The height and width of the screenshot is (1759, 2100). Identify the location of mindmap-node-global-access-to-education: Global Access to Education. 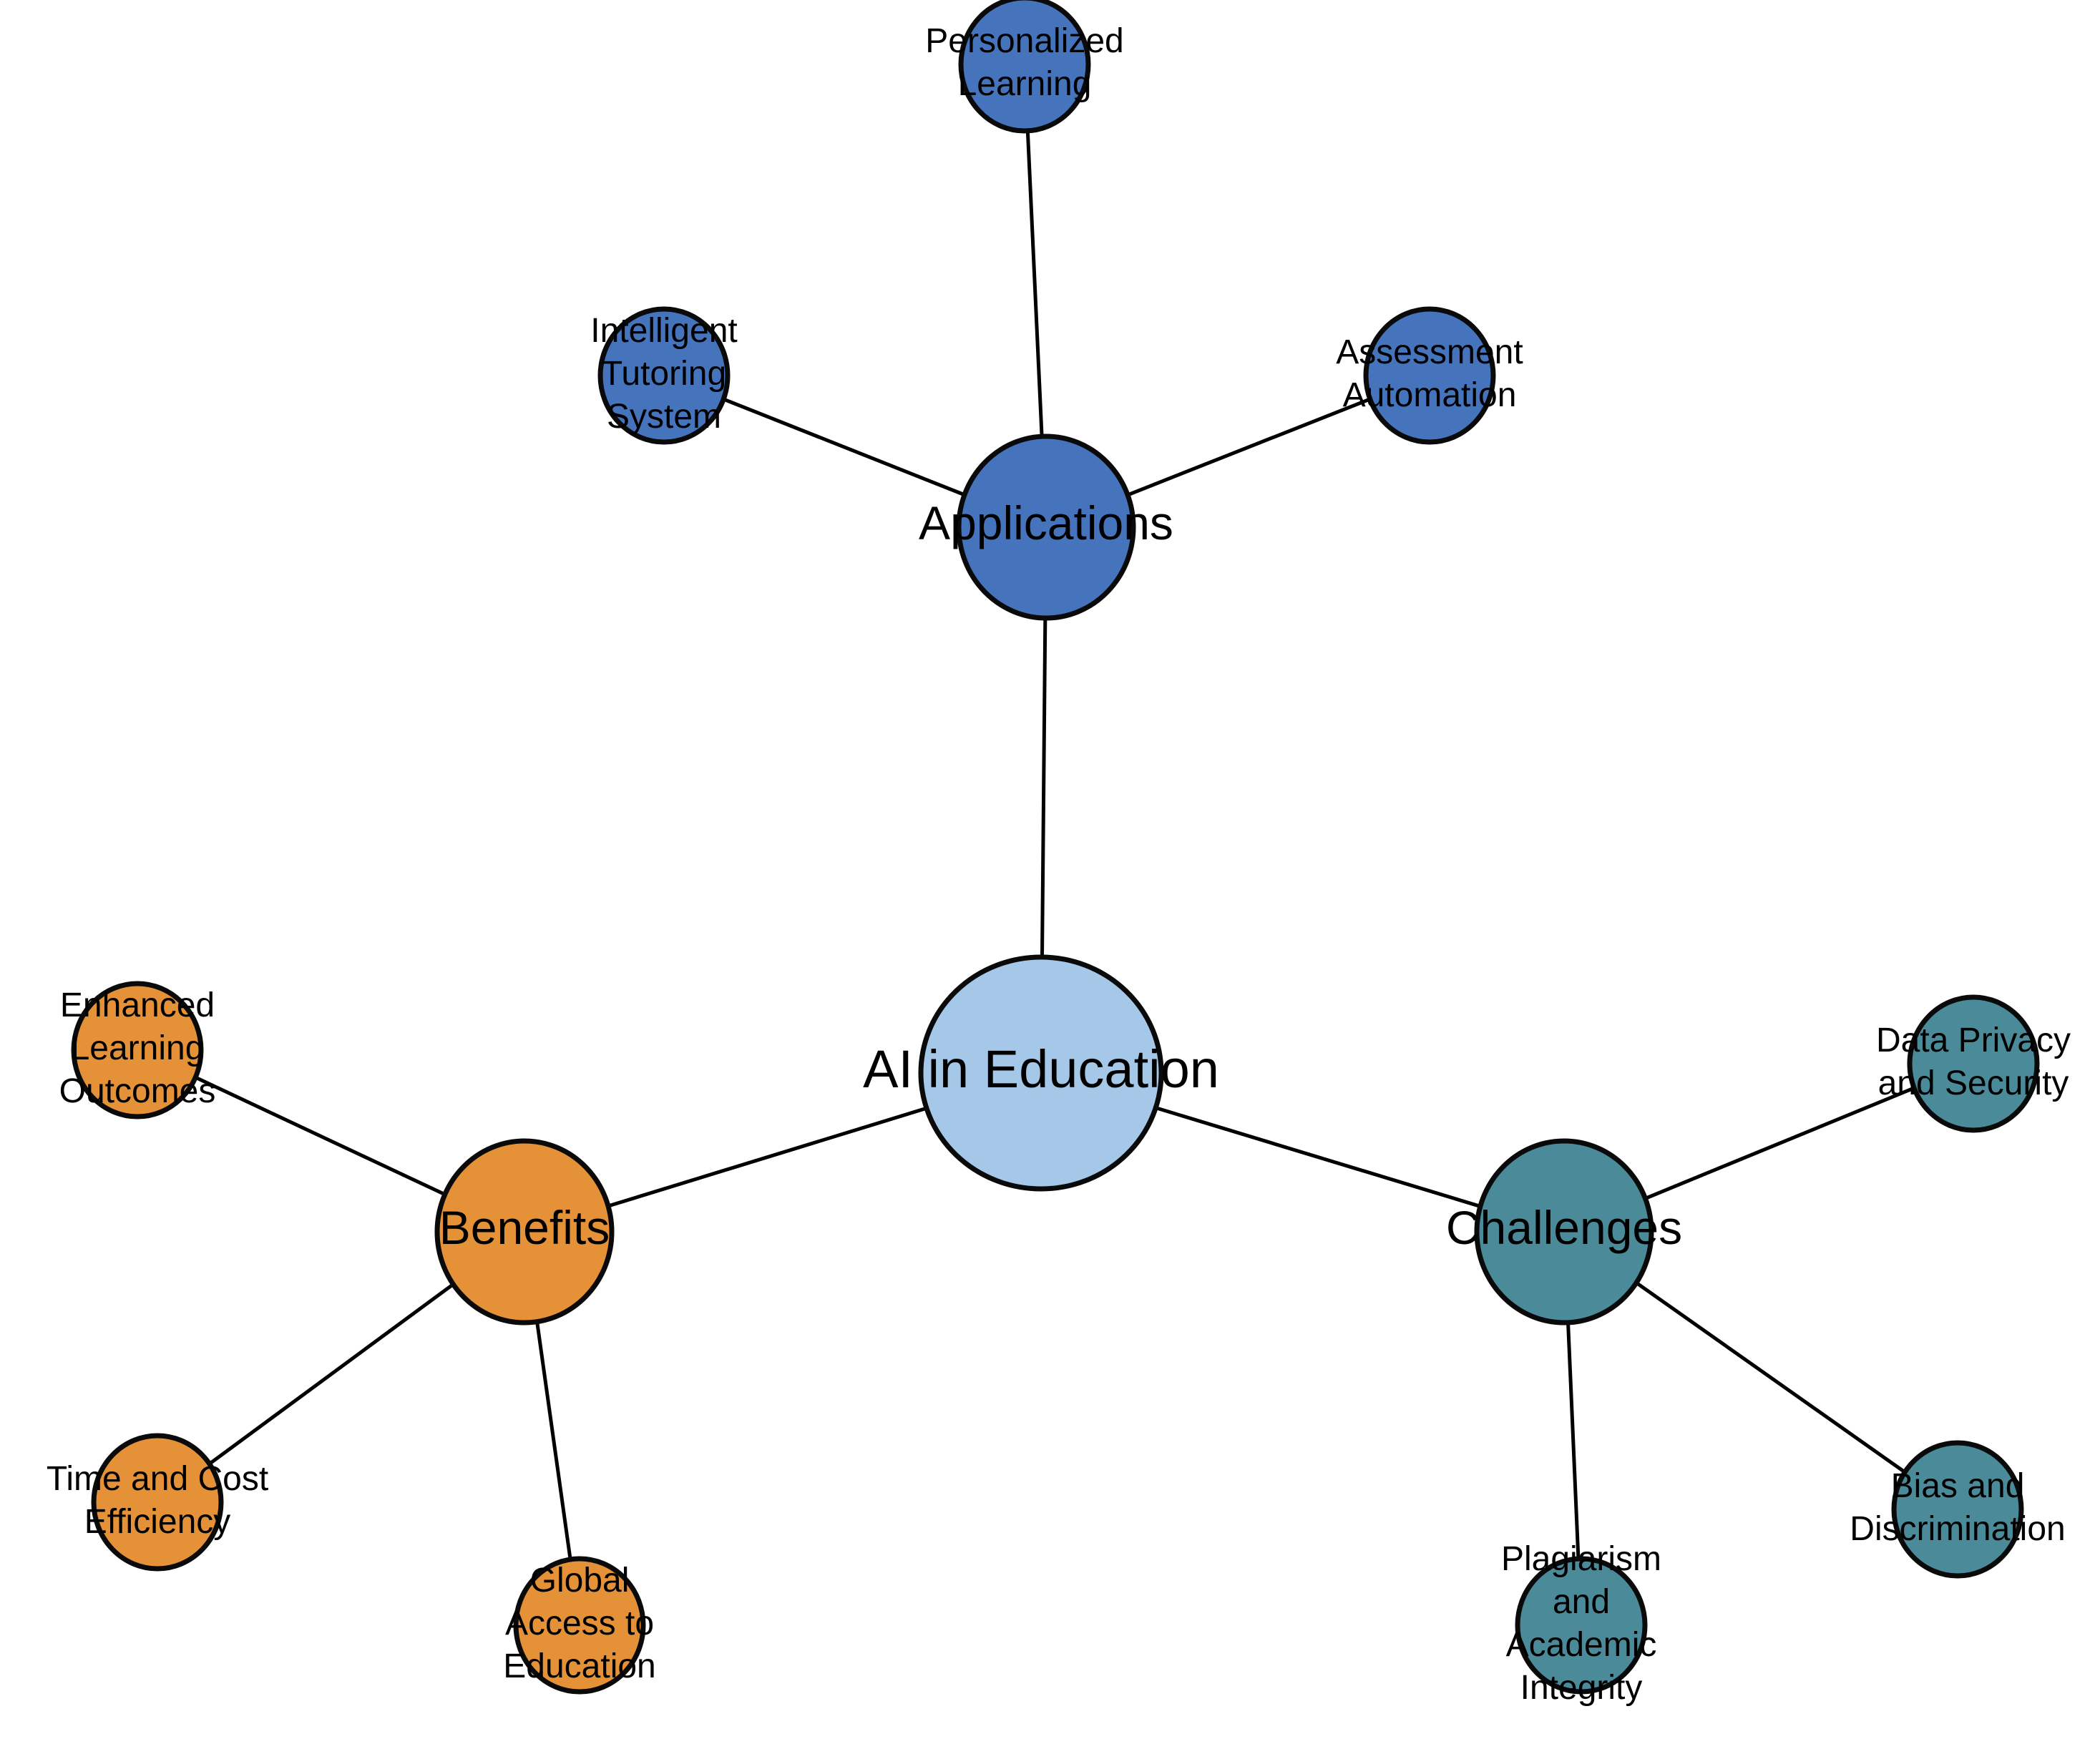
(579, 1626).